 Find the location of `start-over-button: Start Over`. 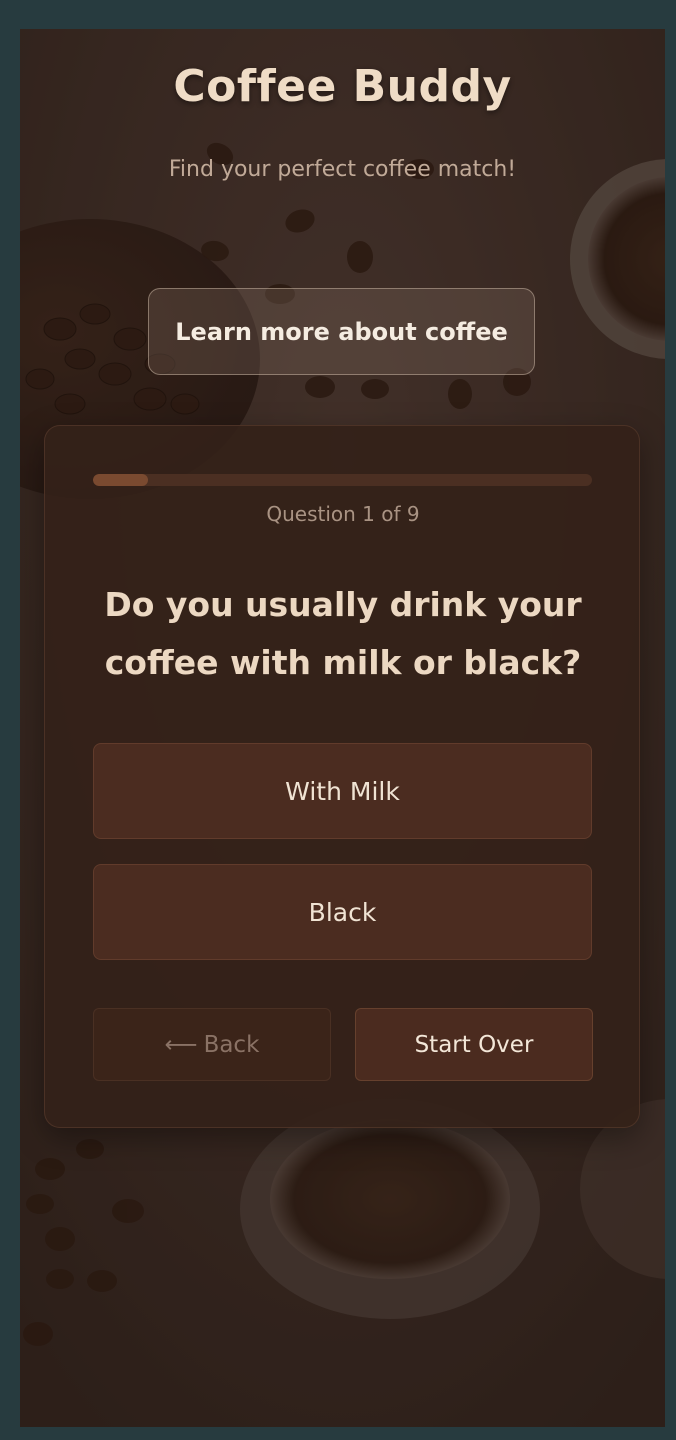

start-over-button: Start Over is located at coordinates (474, 1044).